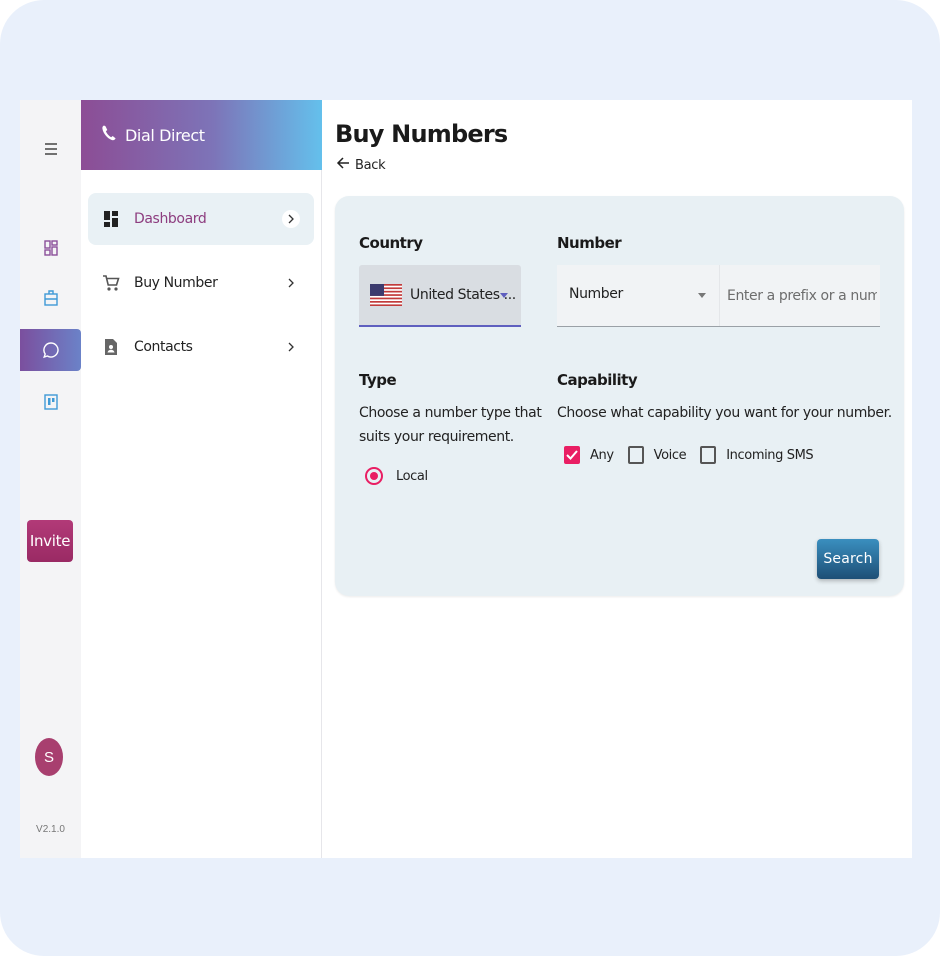 This screenshot has width=940, height=956. I want to click on checkbox-any, so click(572, 455).